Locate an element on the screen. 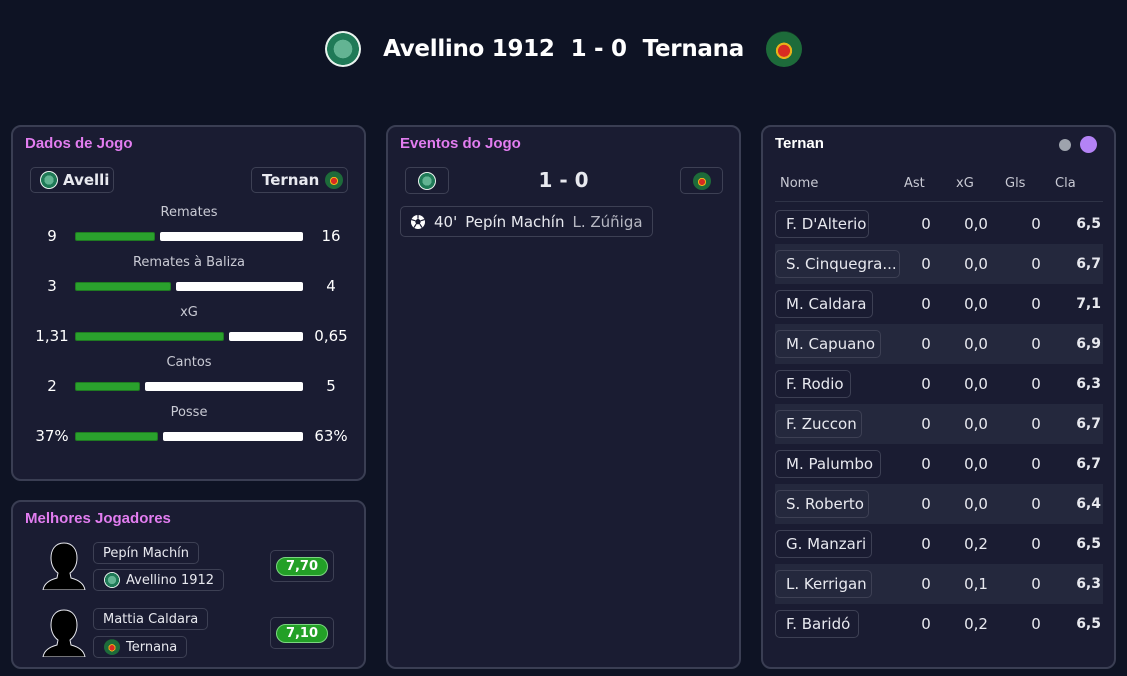  away-team-chip-label: Ternan is located at coordinates (291, 180).